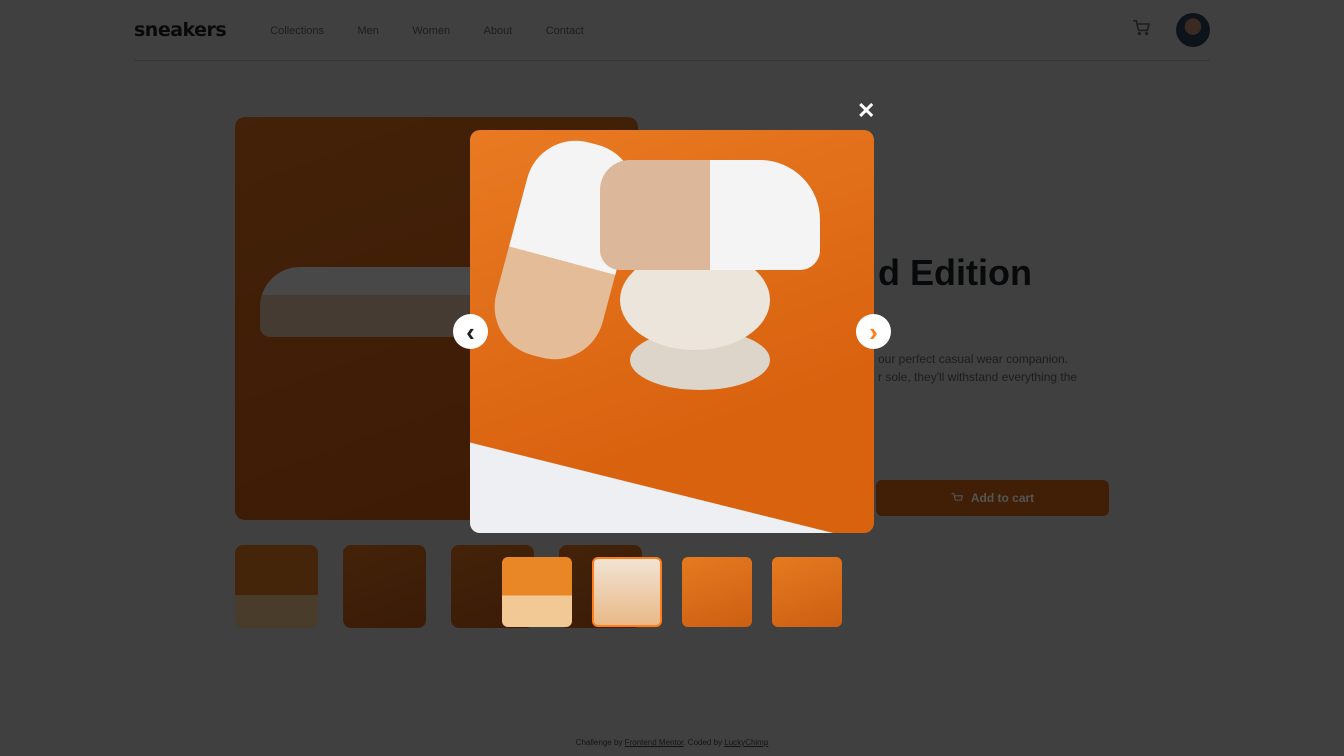 The image size is (1344, 756). I want to click on author-link: LuckyChimp, so click(746, 742).